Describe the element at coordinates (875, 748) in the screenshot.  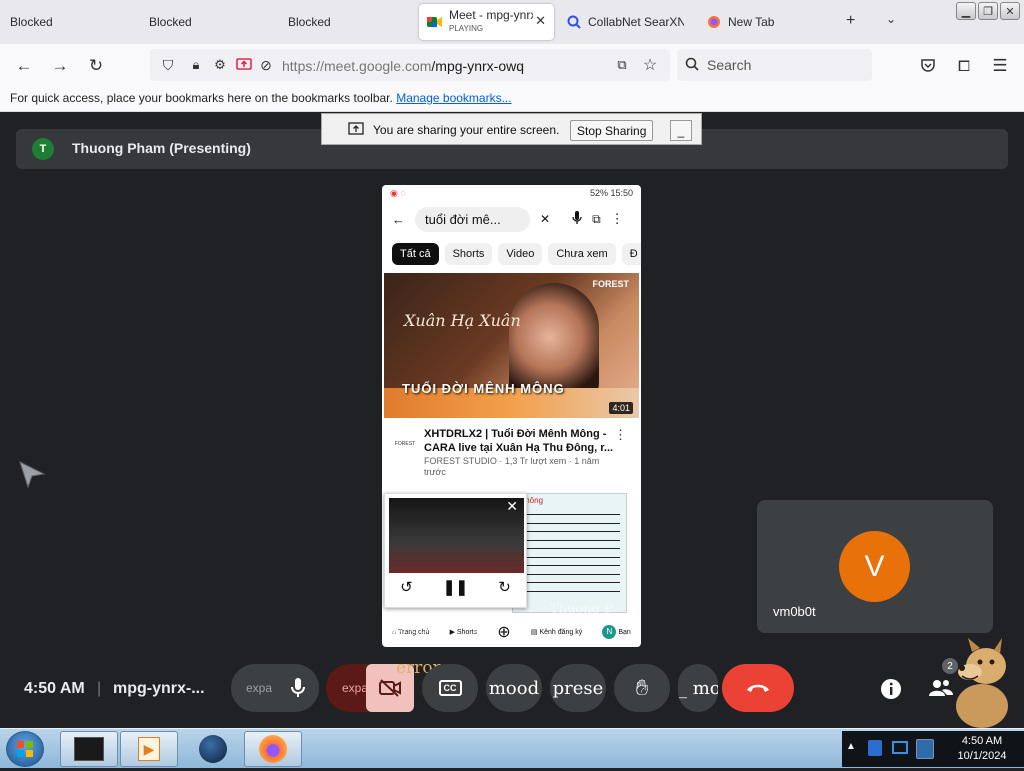
I see `tray-app-icon` at that location.